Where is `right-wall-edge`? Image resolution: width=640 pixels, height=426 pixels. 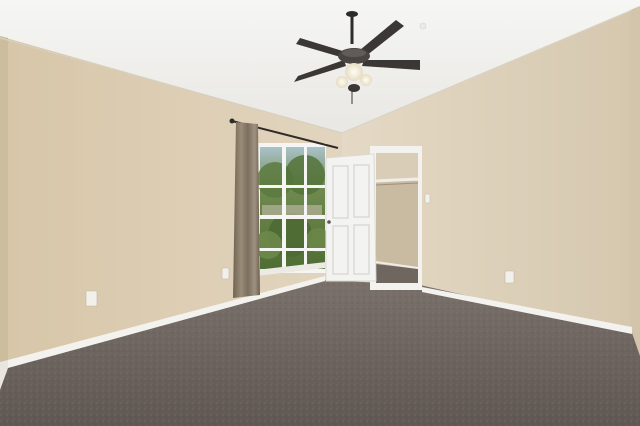 right-wall-edge is located at coordinates (635, 180).